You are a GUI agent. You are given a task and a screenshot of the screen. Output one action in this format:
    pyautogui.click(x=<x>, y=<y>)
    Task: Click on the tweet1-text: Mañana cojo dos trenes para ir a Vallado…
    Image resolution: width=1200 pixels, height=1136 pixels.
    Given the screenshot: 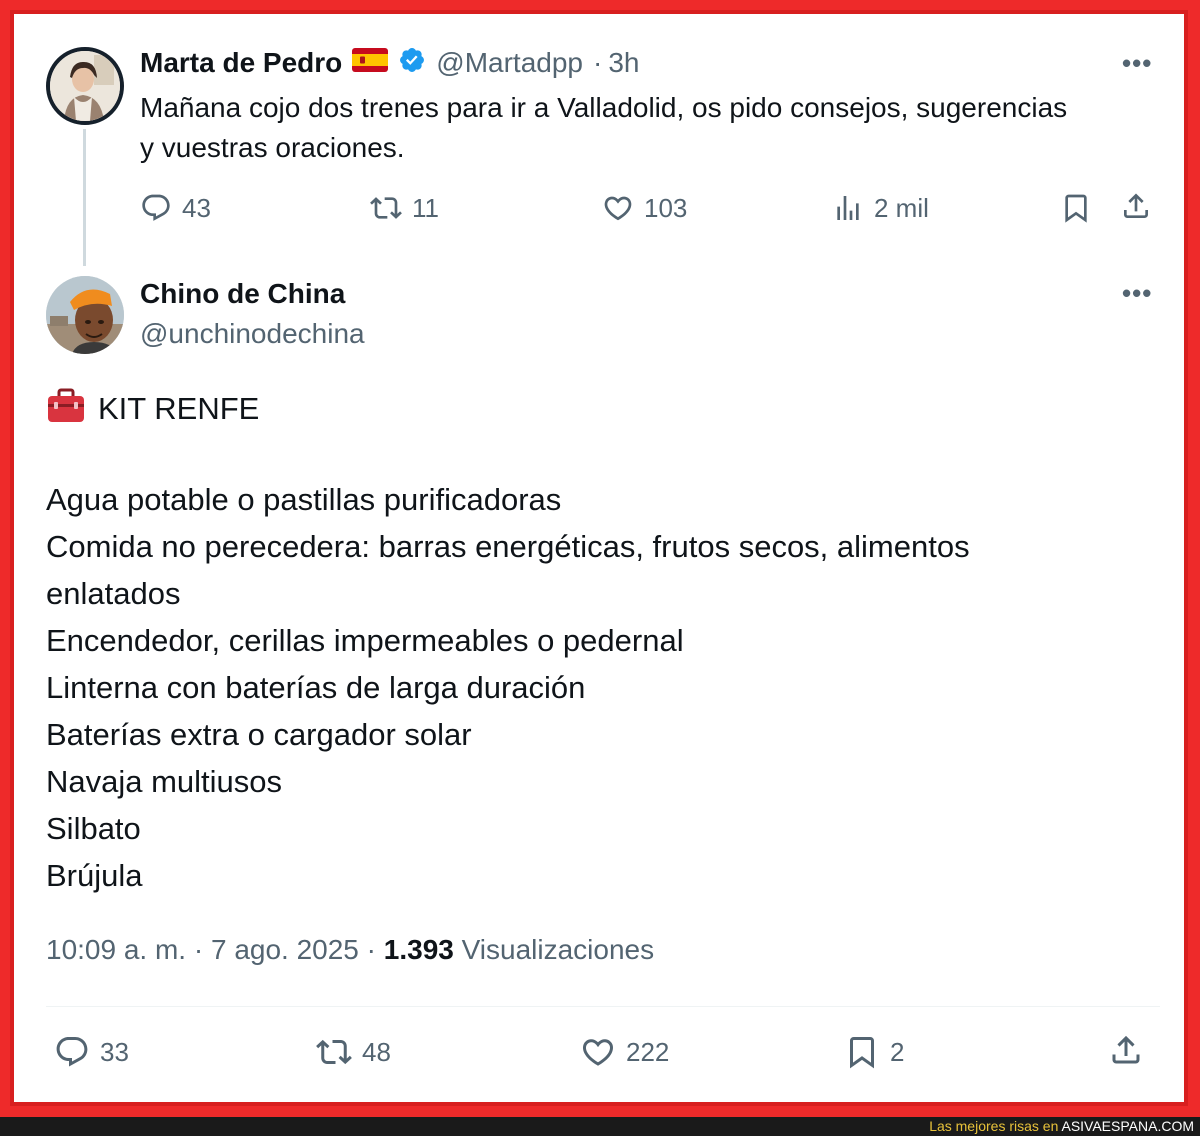 What is the action you would take?
    pyautogui.click(x=655, y=128)
    